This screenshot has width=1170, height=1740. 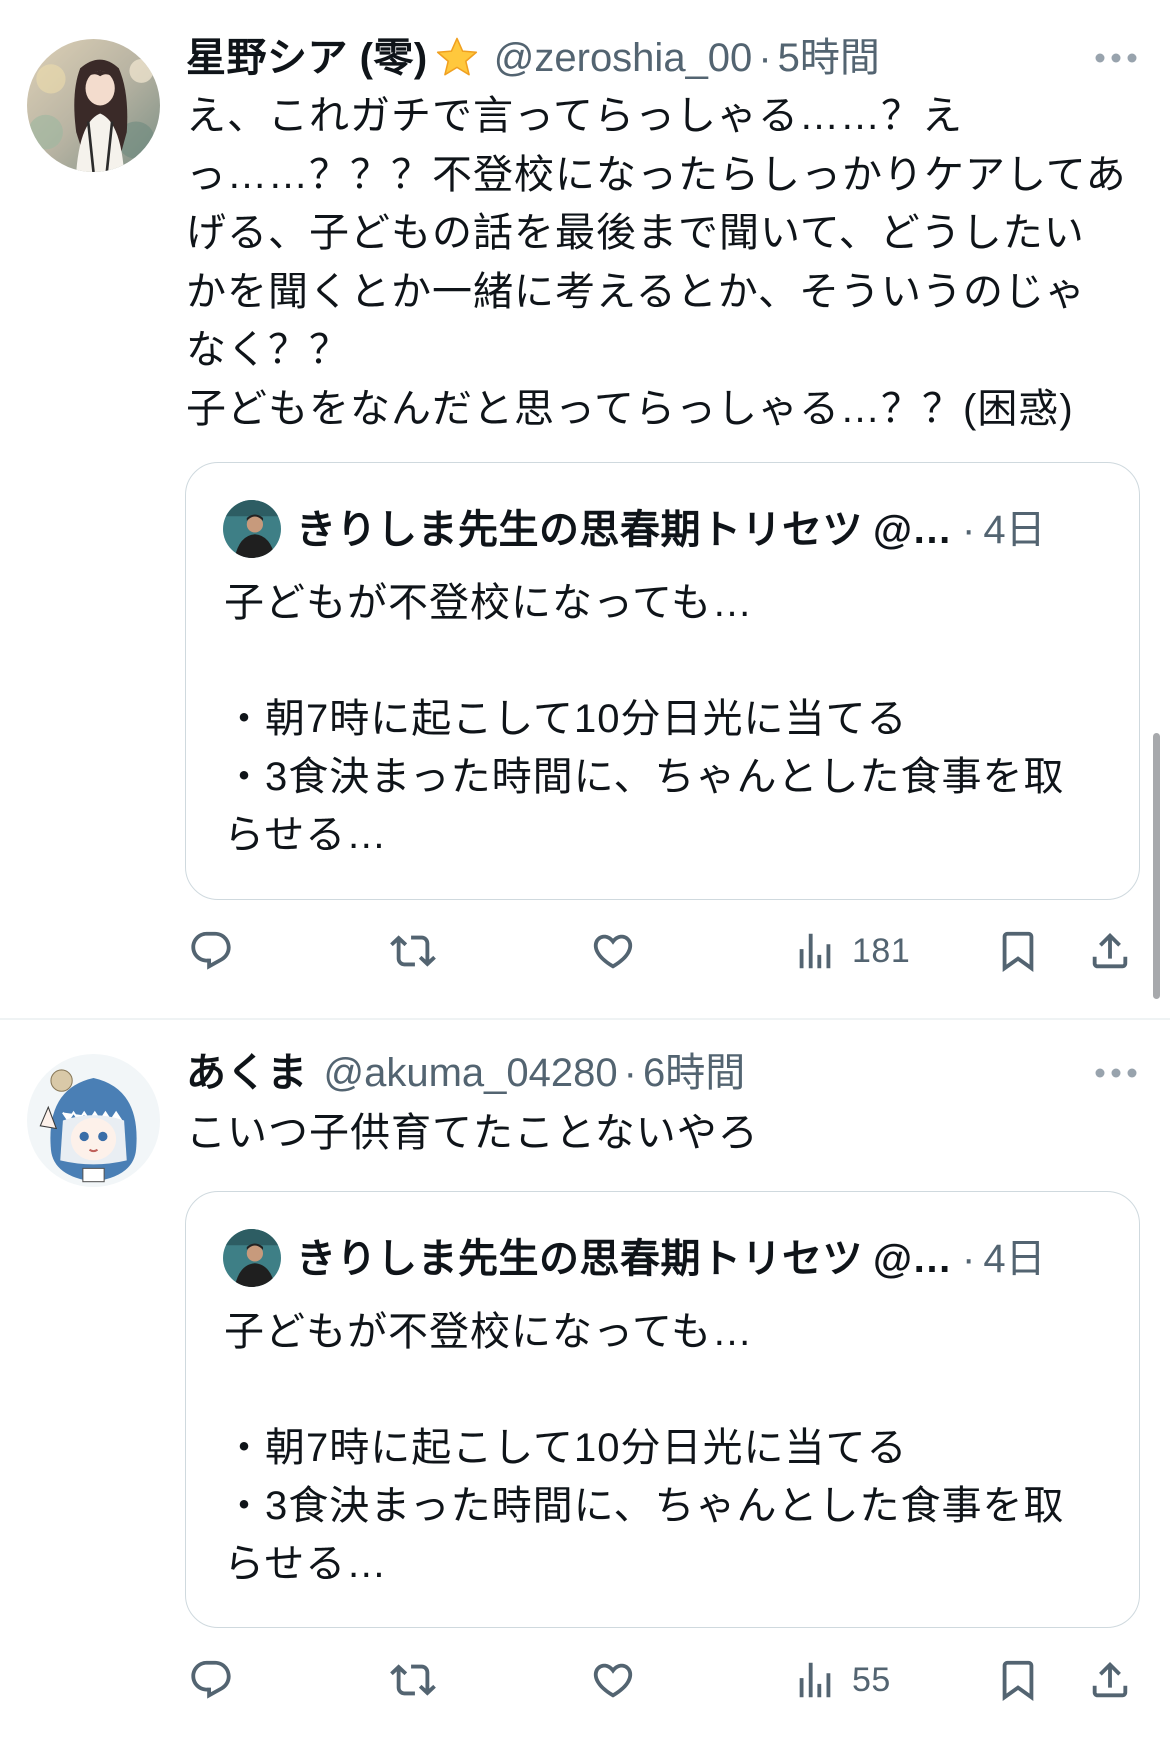 I want to click on tweet-text-line: え、これガチで言ってらっしゃる……？え, so click(x=574, y=116).